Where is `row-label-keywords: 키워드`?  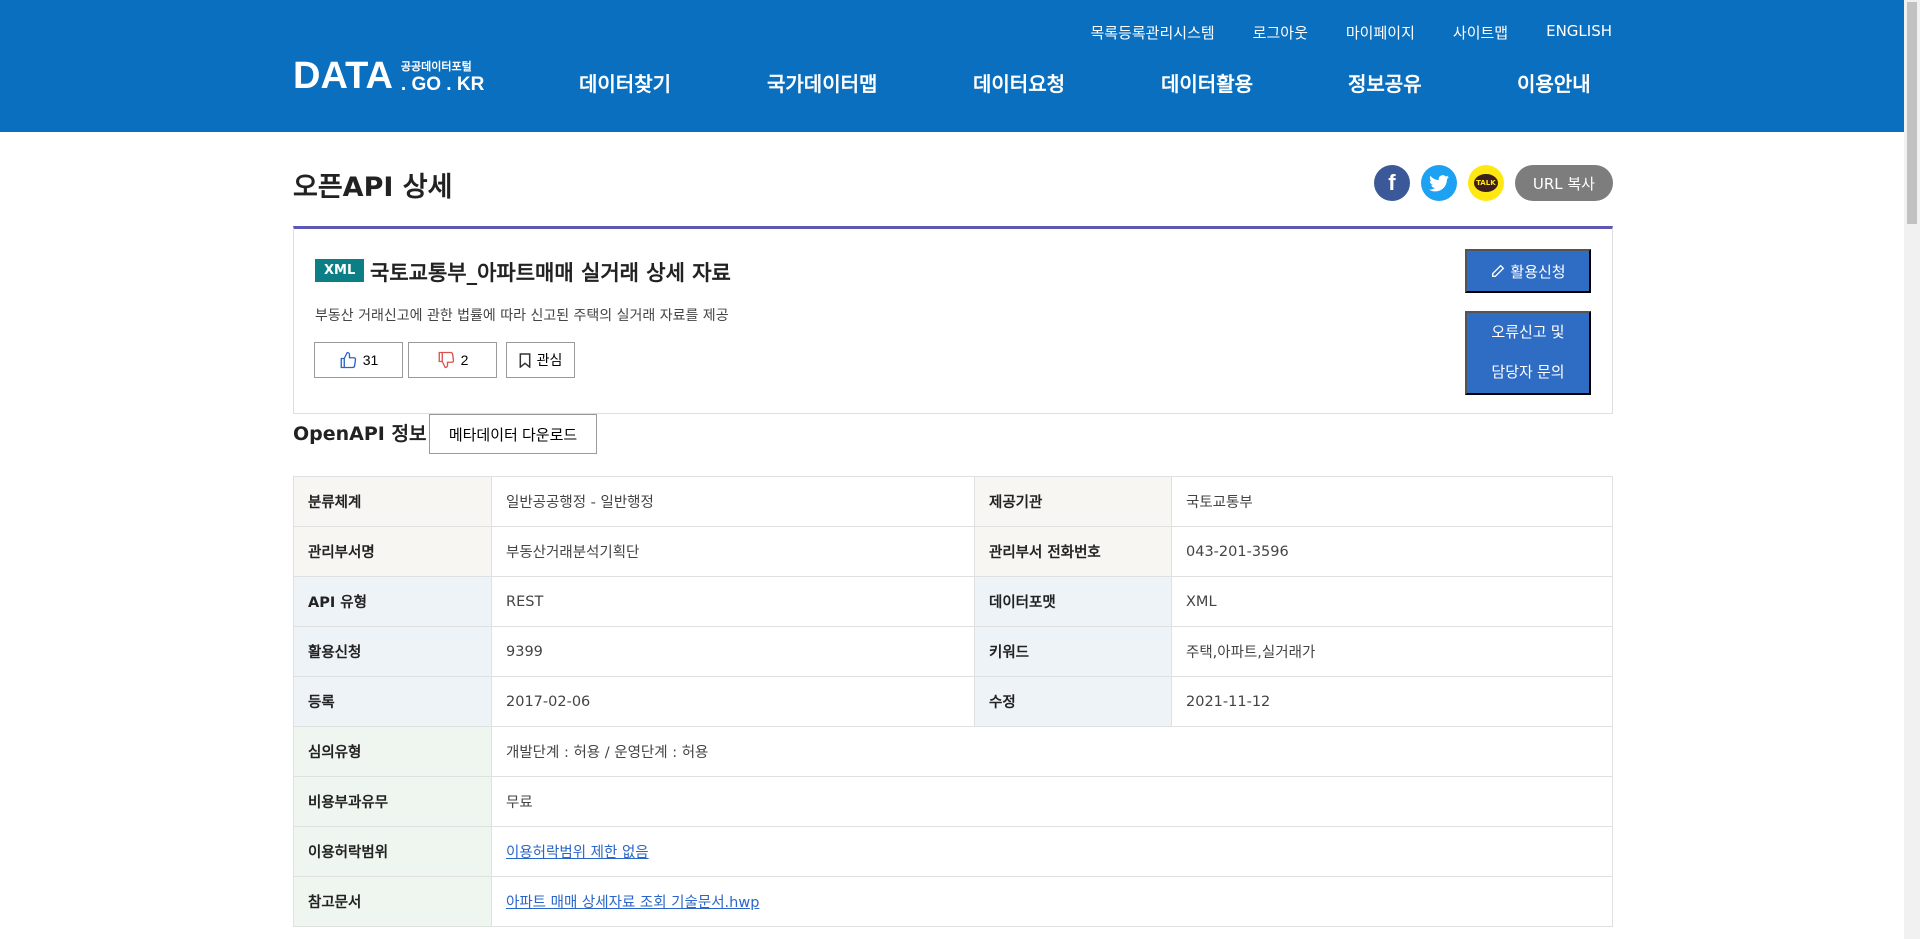
row-label-keywords: 키워드 is located at coordinates (1073, 651).